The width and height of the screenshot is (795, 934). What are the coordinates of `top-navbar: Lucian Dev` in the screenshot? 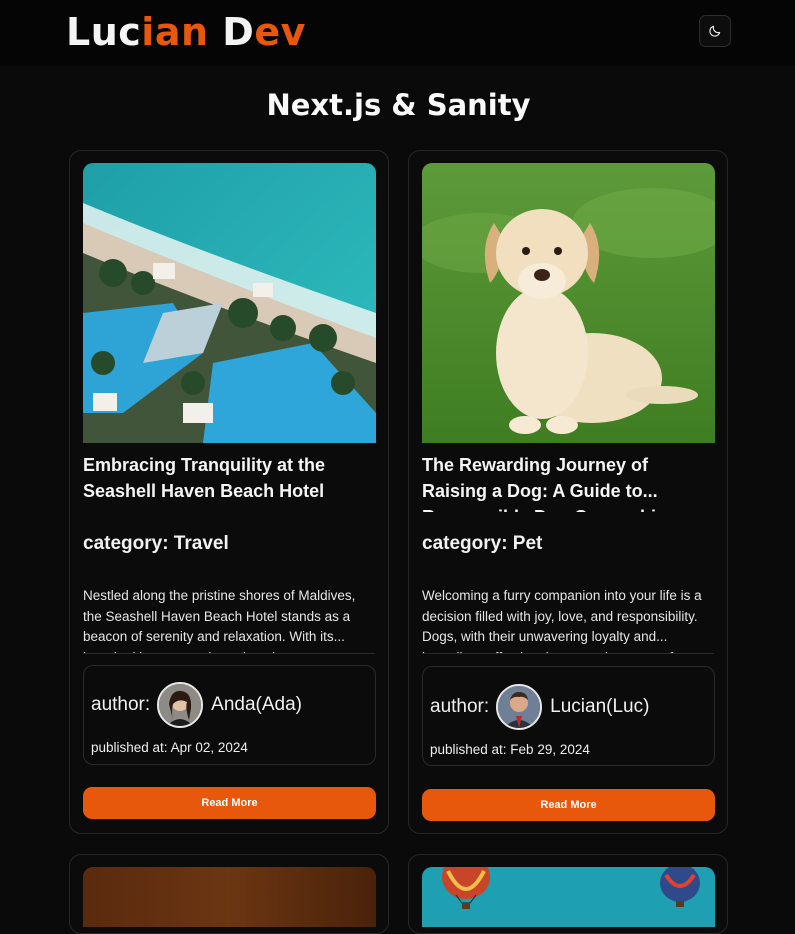 It's located at (397, 33).